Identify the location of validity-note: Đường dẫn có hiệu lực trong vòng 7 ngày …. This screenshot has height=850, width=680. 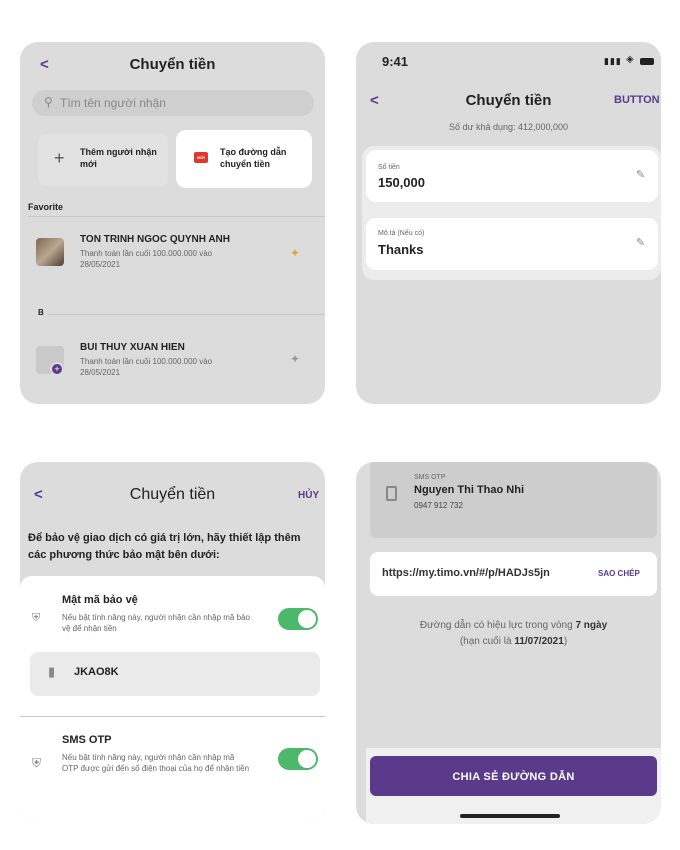
(513, 634).